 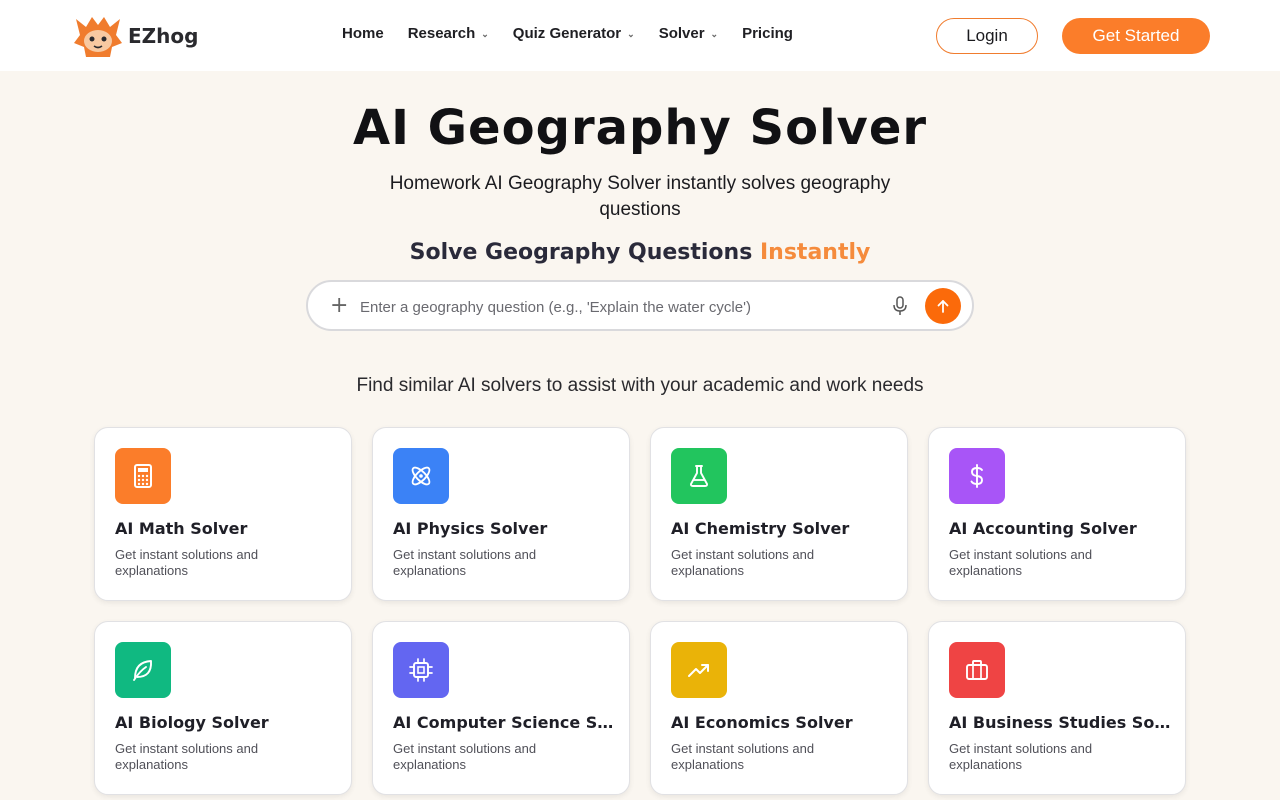 I want to click on hedgehog-logo-icon, so click(x=98, y=37).